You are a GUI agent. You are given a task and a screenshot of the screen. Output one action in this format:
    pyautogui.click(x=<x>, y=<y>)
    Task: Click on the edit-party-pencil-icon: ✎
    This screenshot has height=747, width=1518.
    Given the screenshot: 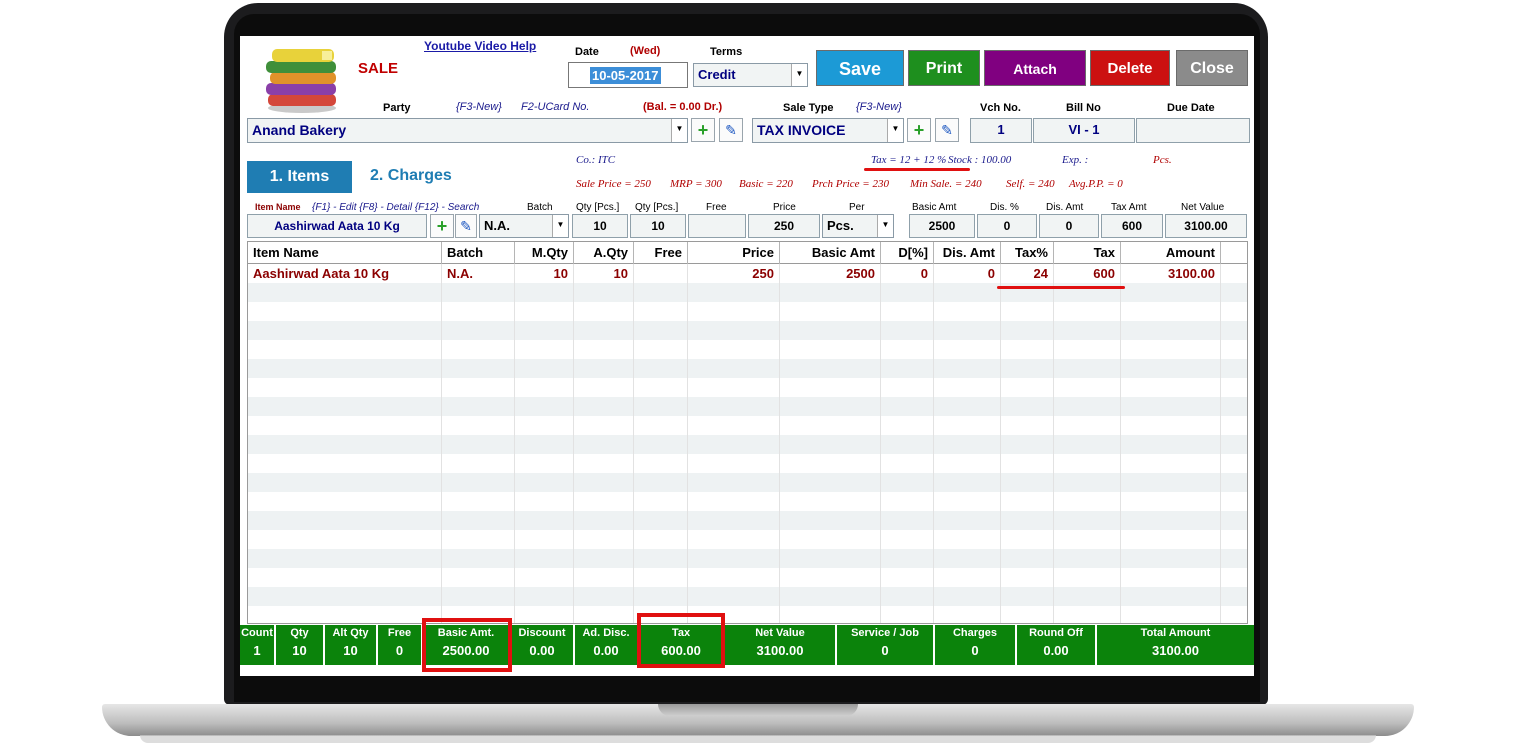 What is the action you would take?
    pyautogui.click(x=731, y=130)
    